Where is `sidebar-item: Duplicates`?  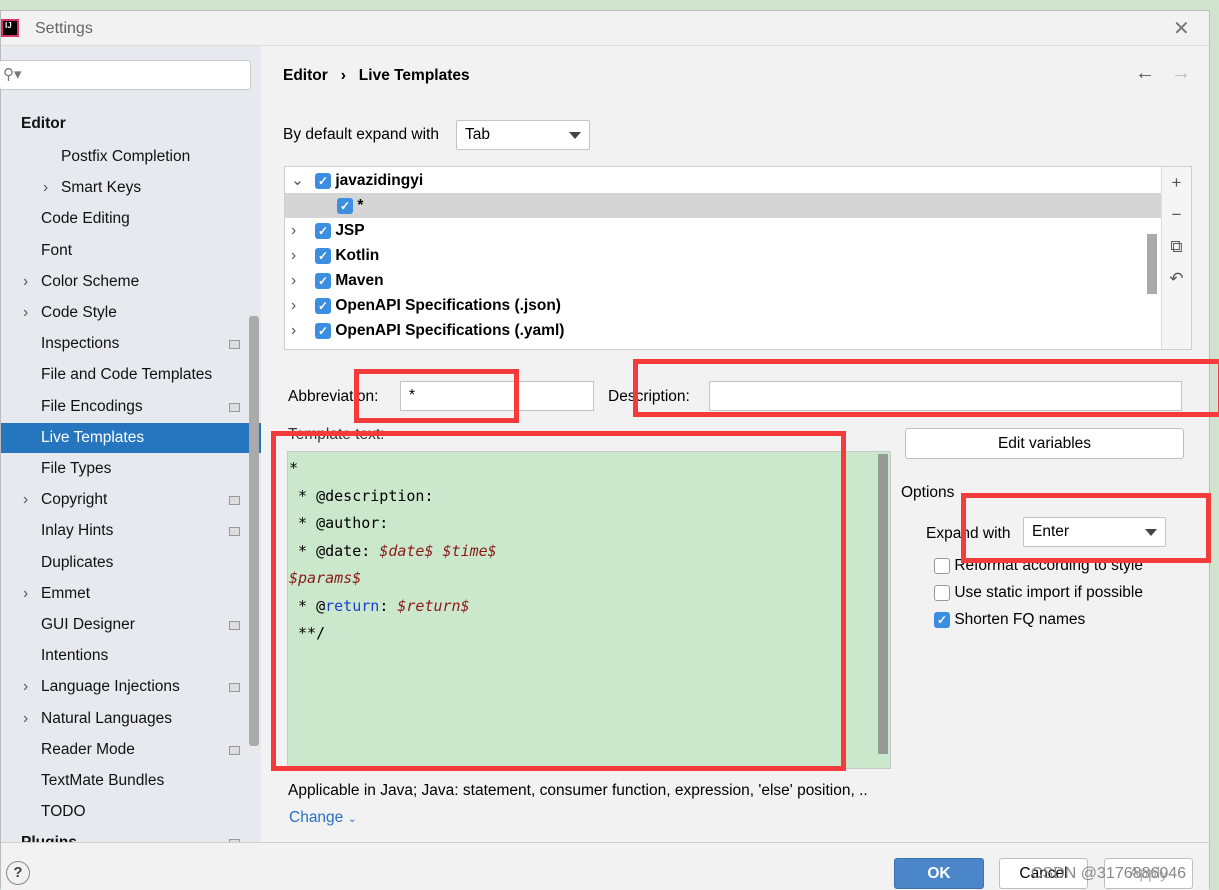 sidebar-item: Duplicates is located at coordinates (131, 563).